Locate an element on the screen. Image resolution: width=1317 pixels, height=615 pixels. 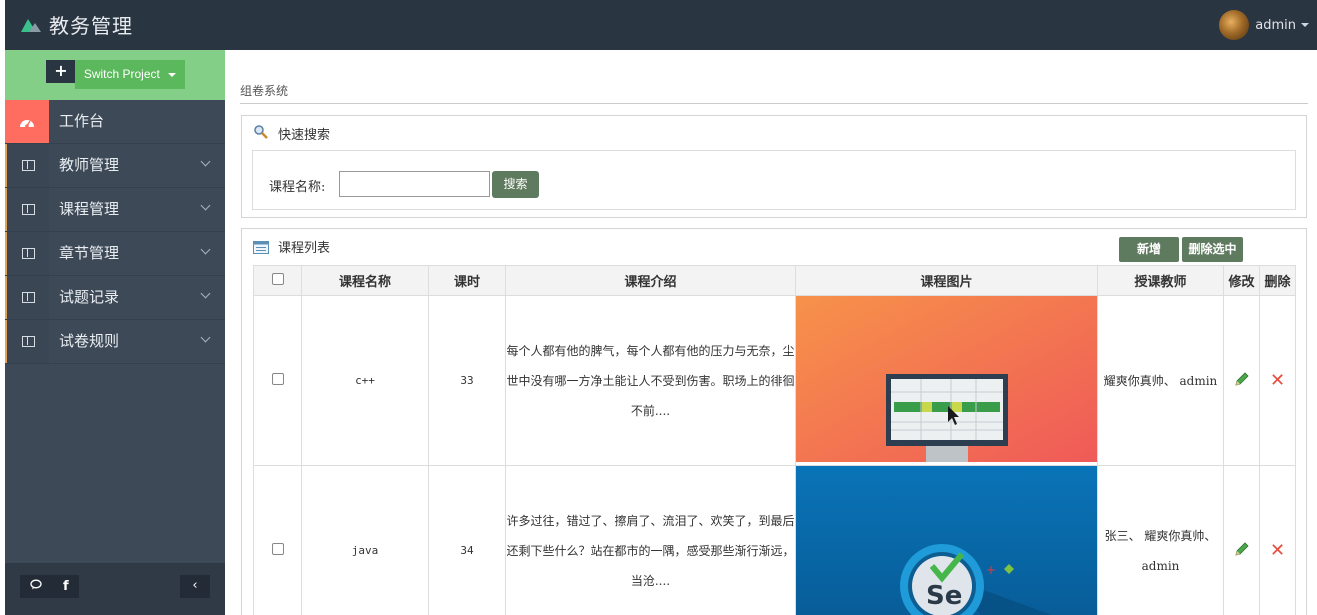
column-header: 课程名称 is located at coordinates (365, 280).